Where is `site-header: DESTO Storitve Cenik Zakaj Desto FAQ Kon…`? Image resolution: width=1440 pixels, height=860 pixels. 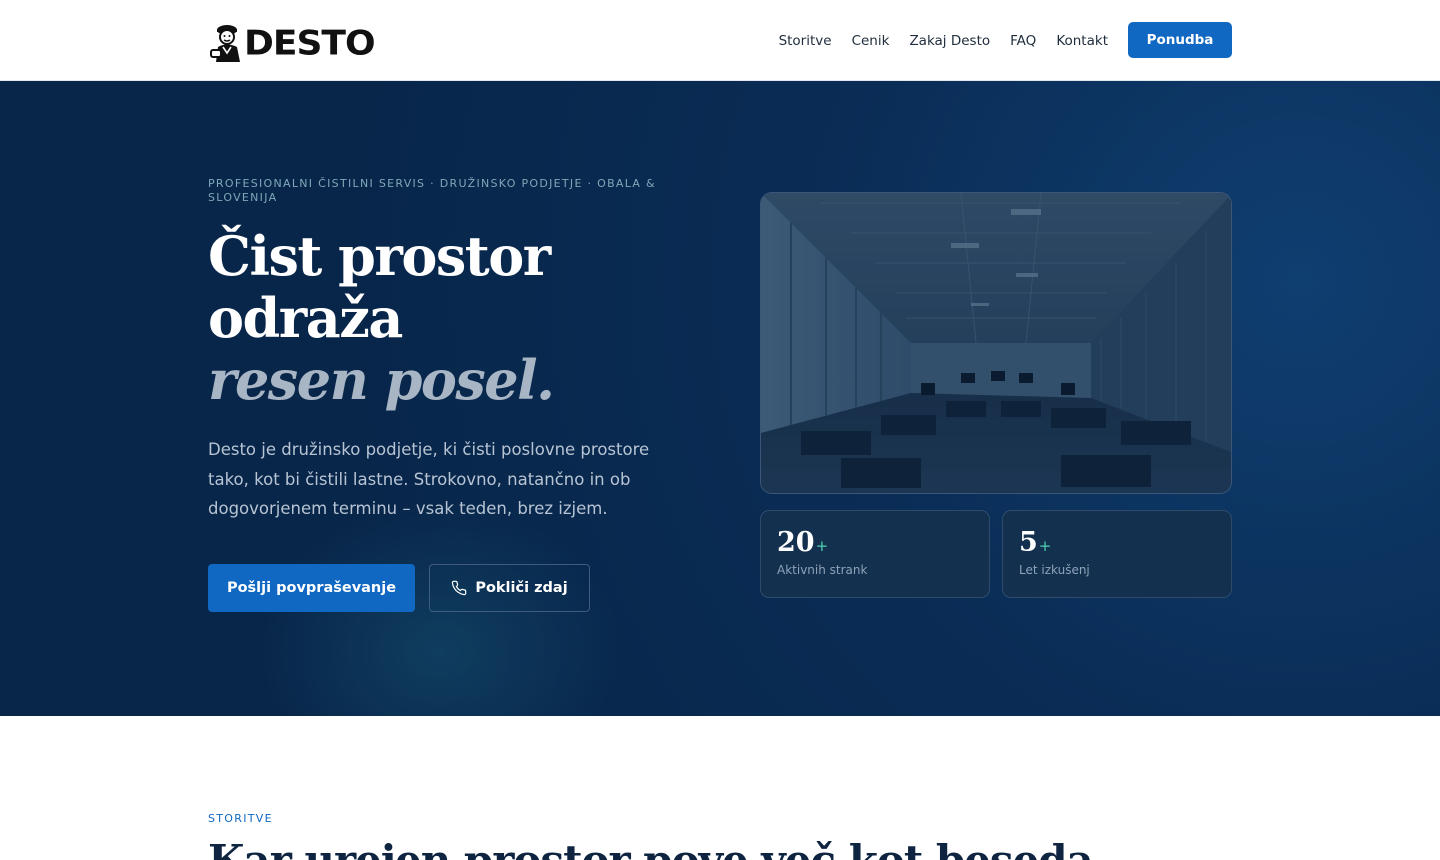
site-header: DESTO Storitve Cenik Zakaj Desto FAQ Kon… is located at coordinates (720, 40).